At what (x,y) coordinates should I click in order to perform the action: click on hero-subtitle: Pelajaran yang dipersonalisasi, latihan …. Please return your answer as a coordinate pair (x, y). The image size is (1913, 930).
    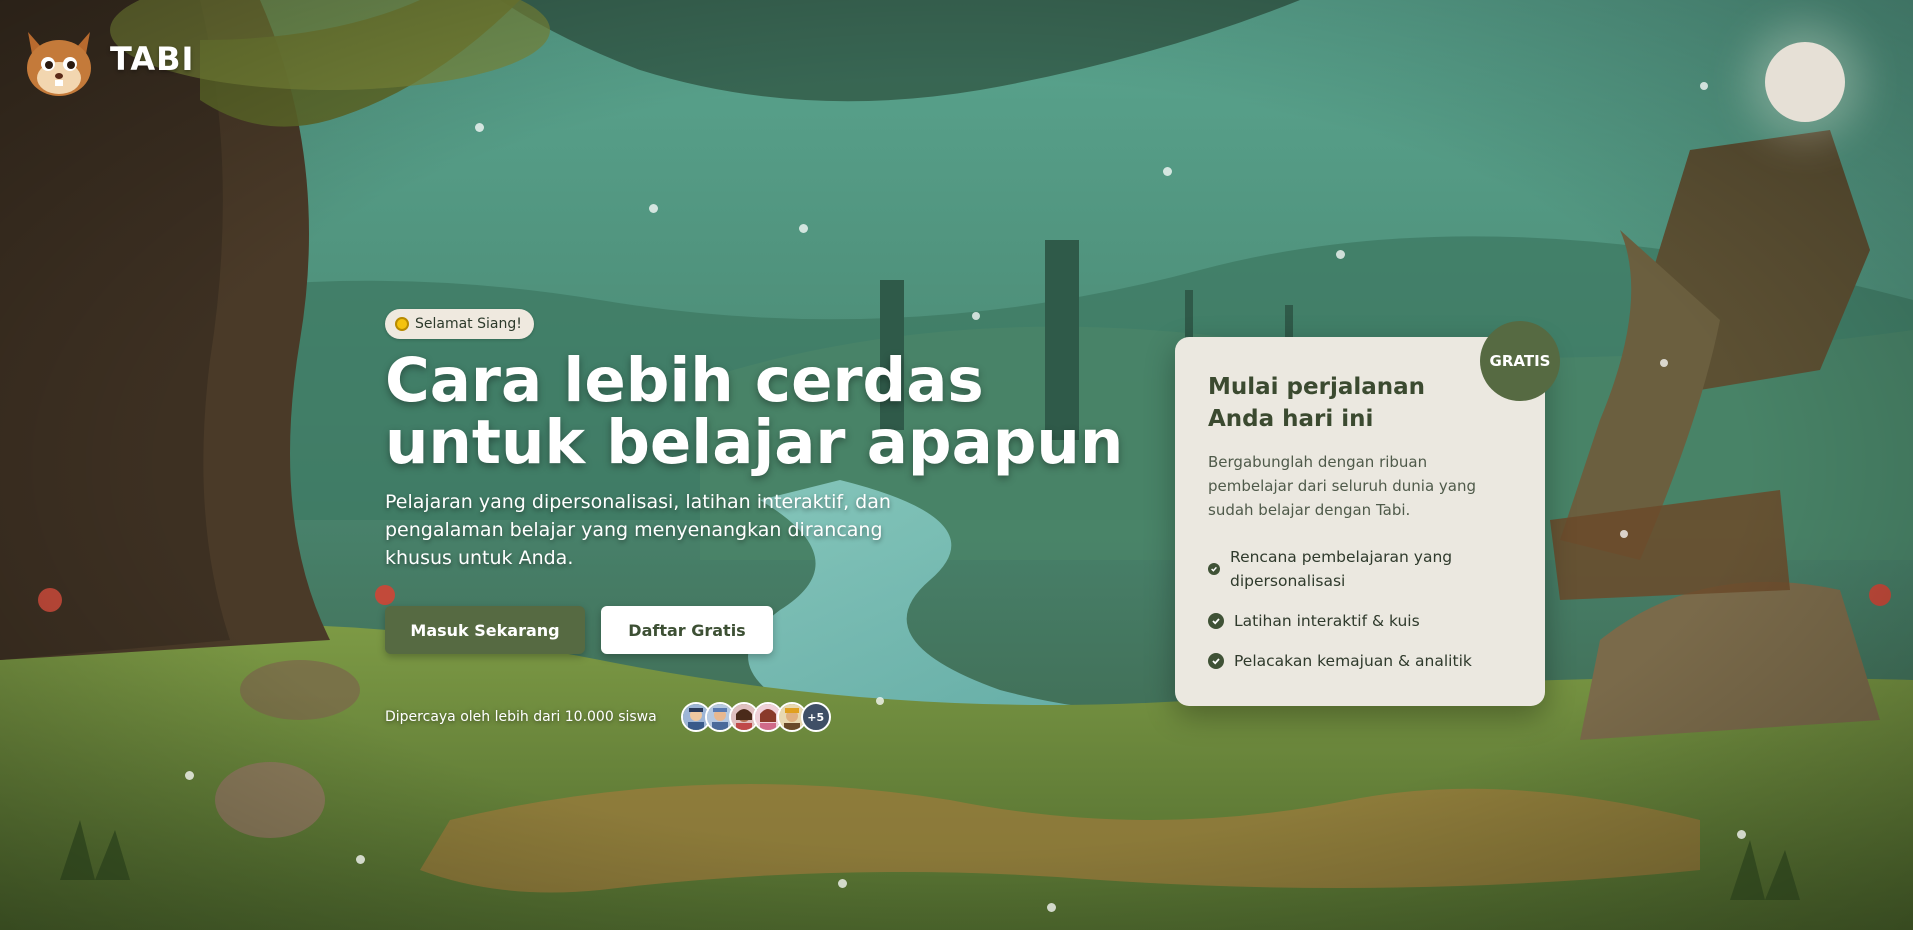
    Looking at the image, I should click on (638, 530).